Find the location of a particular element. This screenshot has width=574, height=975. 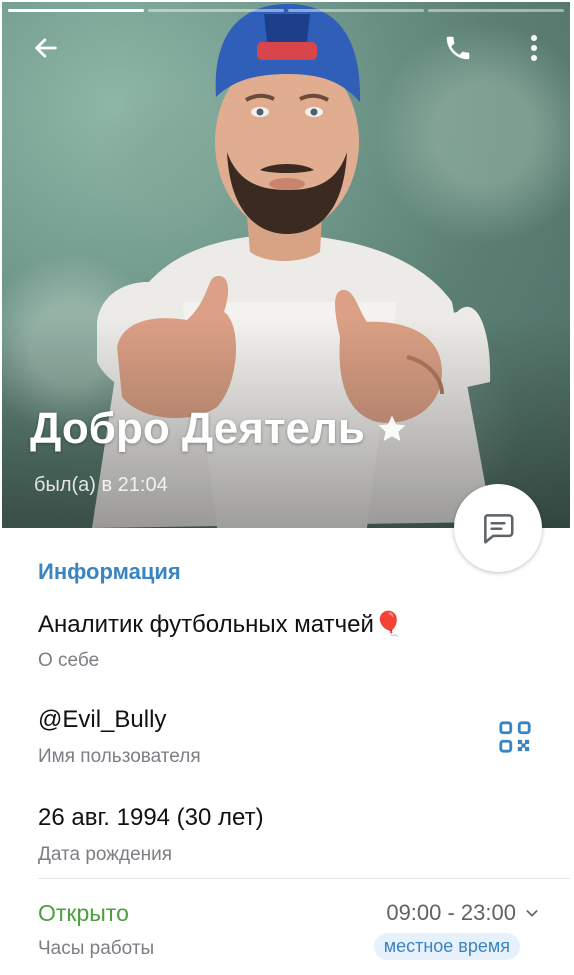

call-button is located at coordinates (458, 48).